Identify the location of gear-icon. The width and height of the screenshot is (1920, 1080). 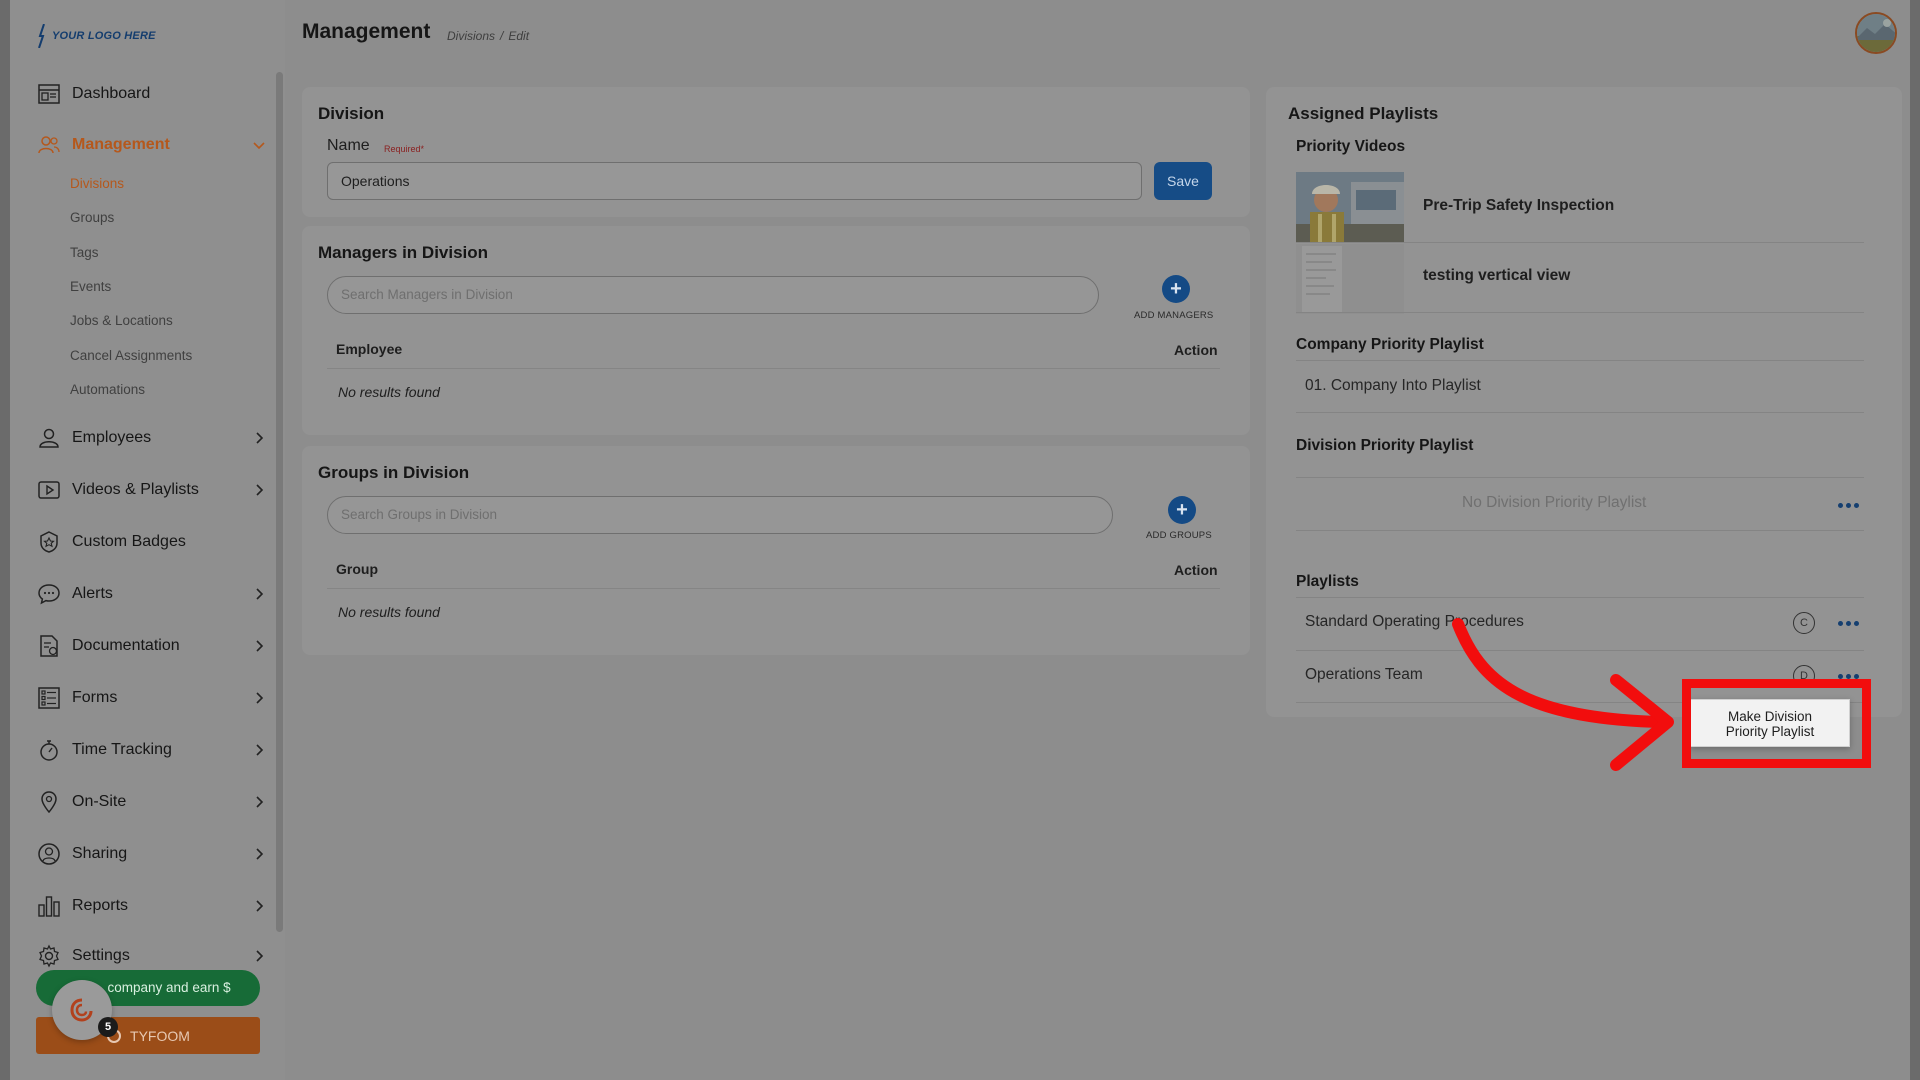
(49, 956).